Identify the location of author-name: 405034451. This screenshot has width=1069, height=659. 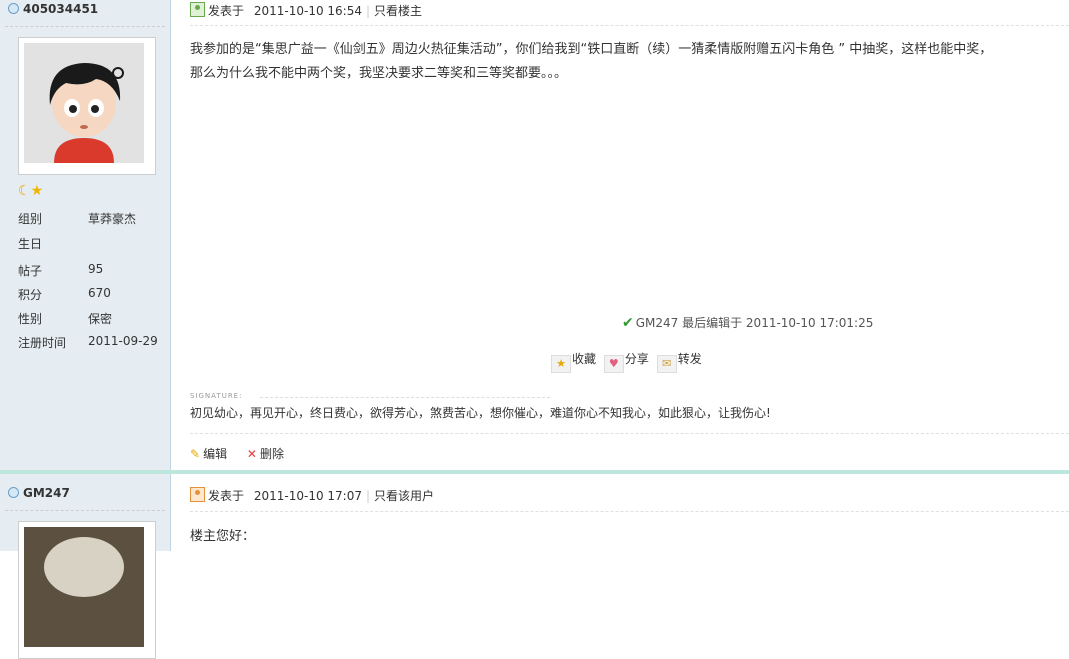
(53, 9).